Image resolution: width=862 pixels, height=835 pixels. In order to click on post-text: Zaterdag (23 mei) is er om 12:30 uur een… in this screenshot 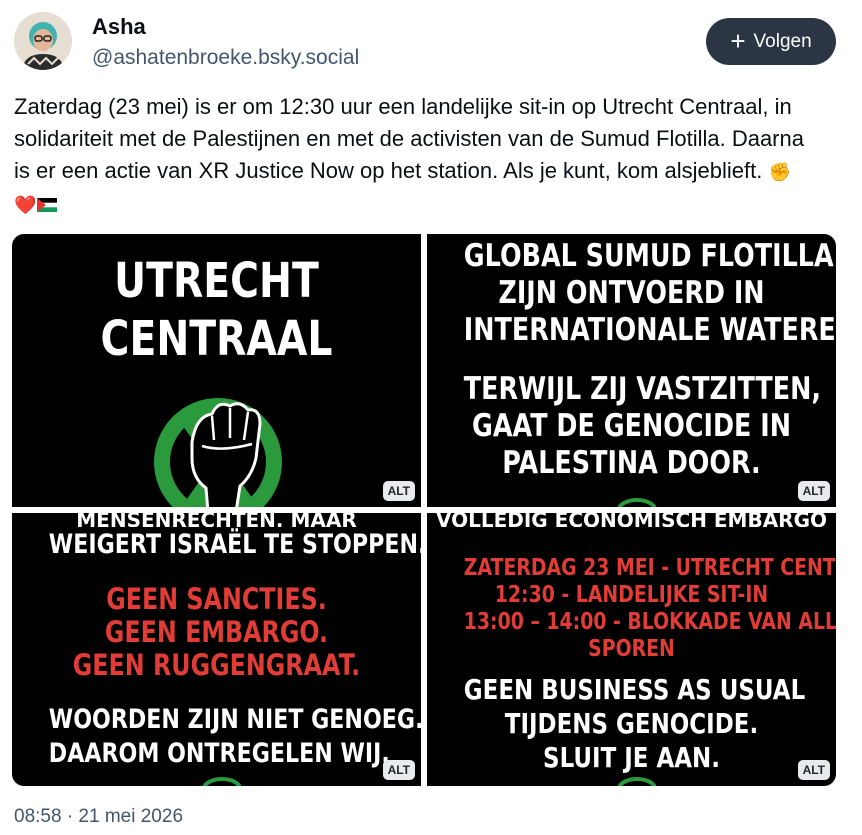, I will do `click(409, 138)`.